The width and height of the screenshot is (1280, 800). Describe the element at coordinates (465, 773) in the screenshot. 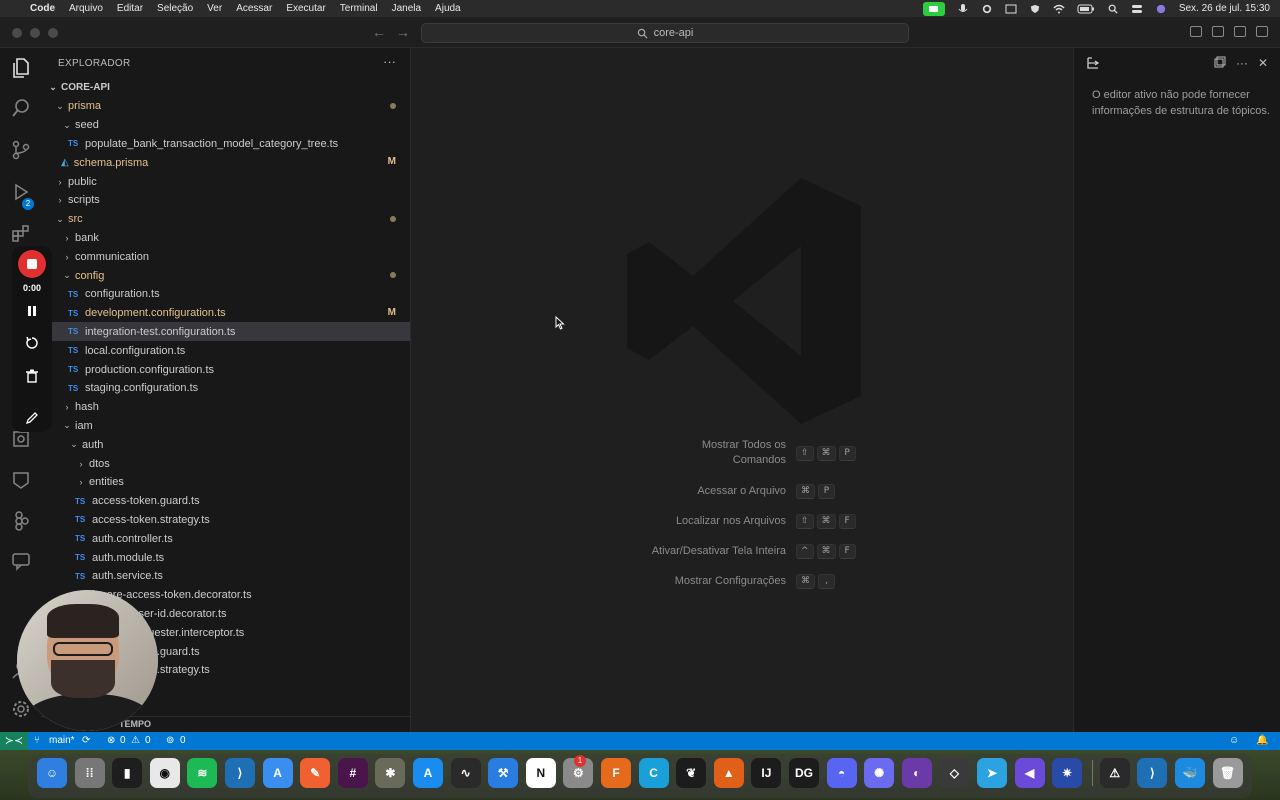

I see `activity-monitor-icon: ∿` at that location.